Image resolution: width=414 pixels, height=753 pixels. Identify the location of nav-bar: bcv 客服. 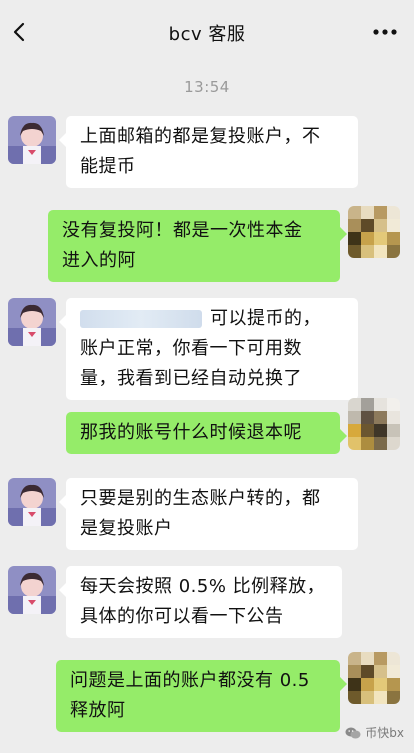
(207, 32).